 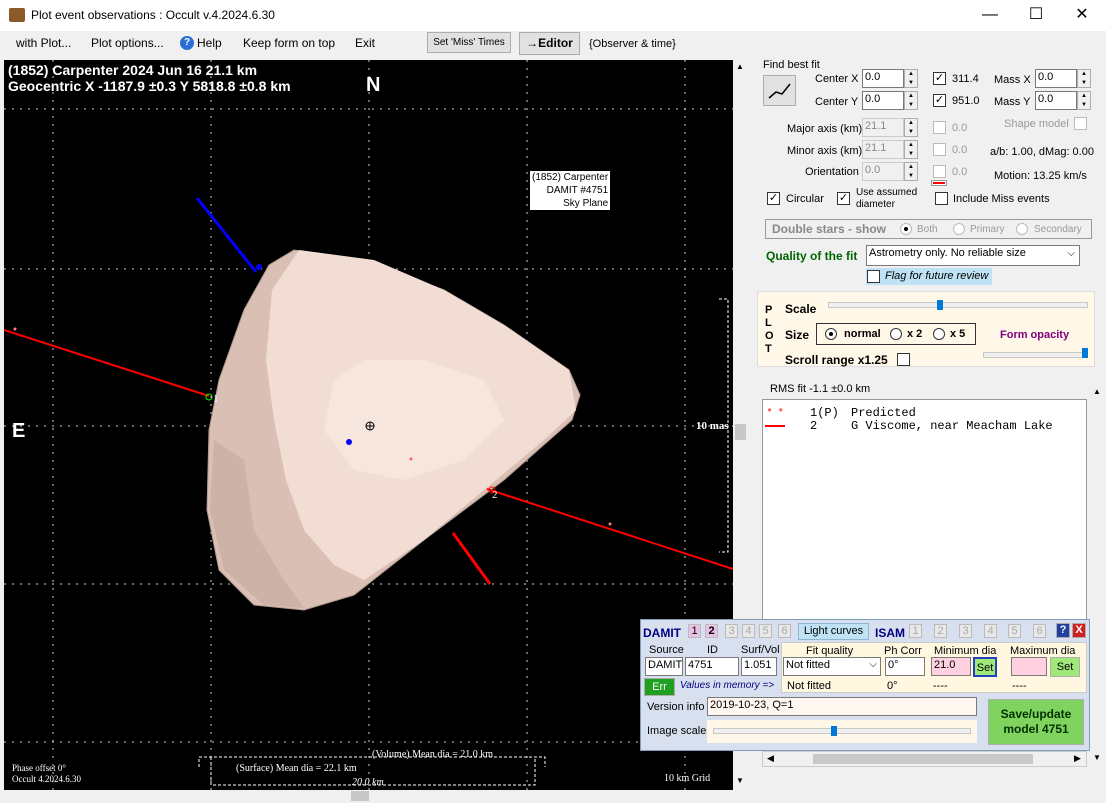 I want to click on val-311-label: 311.4, so click(x=965, y=79).